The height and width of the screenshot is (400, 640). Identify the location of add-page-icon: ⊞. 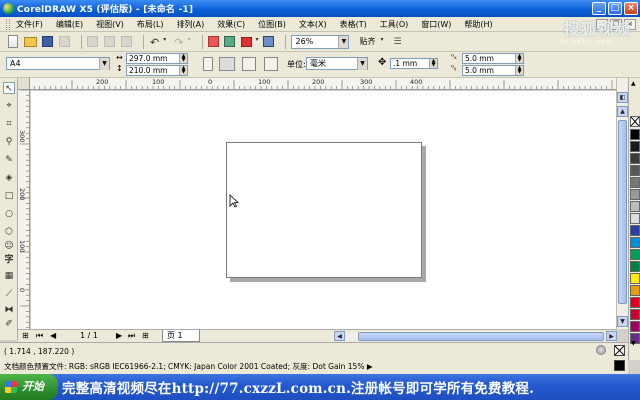
(145, 335).